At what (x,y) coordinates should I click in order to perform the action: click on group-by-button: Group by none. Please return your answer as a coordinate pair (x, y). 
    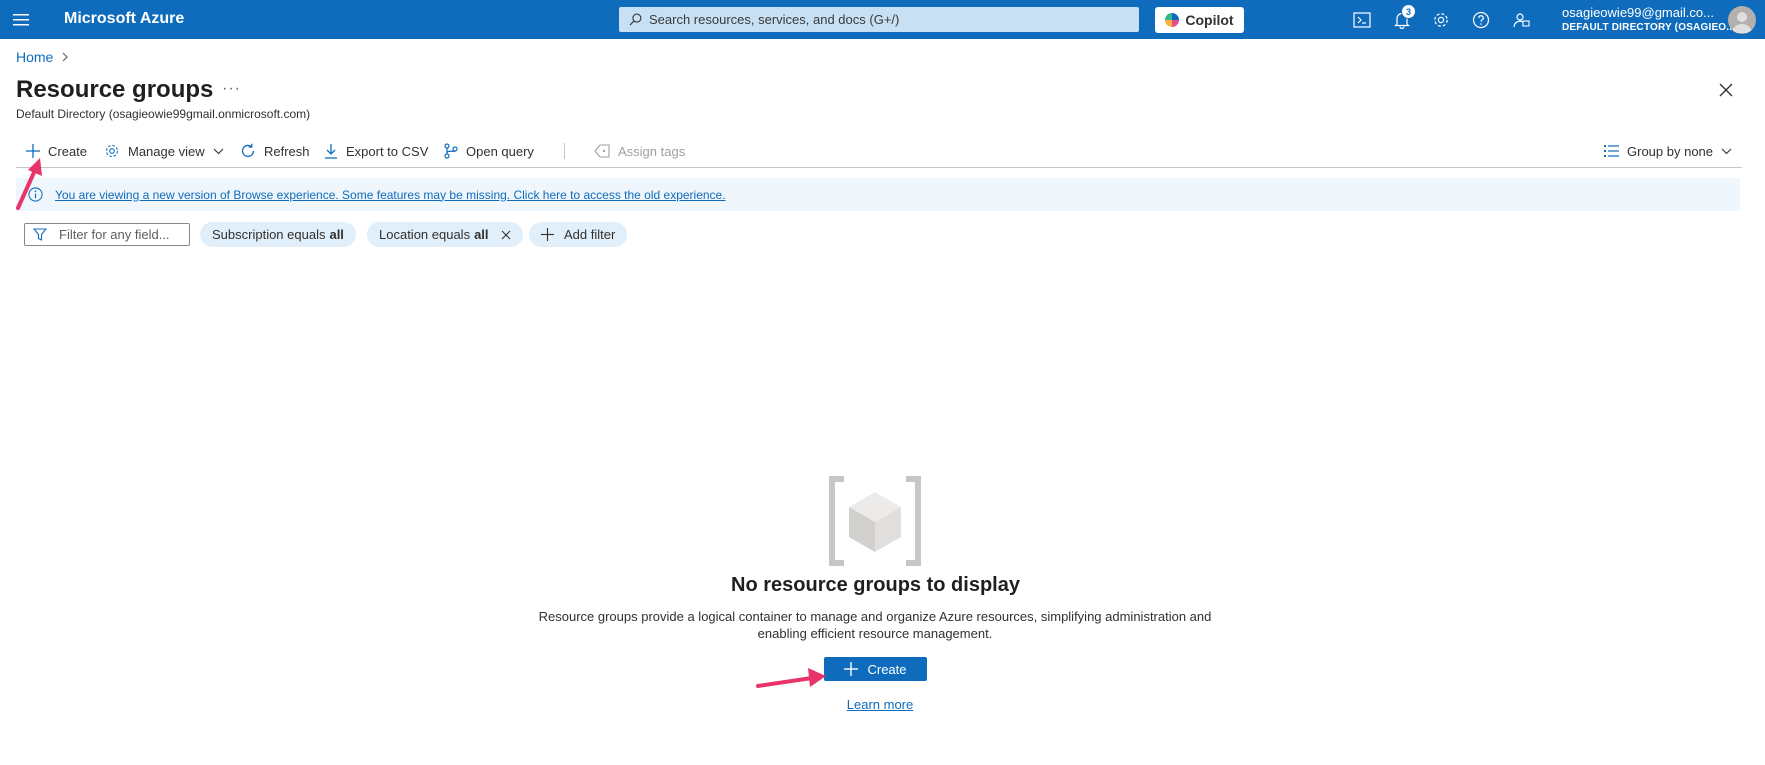
    Looking at the image, I should click on (1668, 151).